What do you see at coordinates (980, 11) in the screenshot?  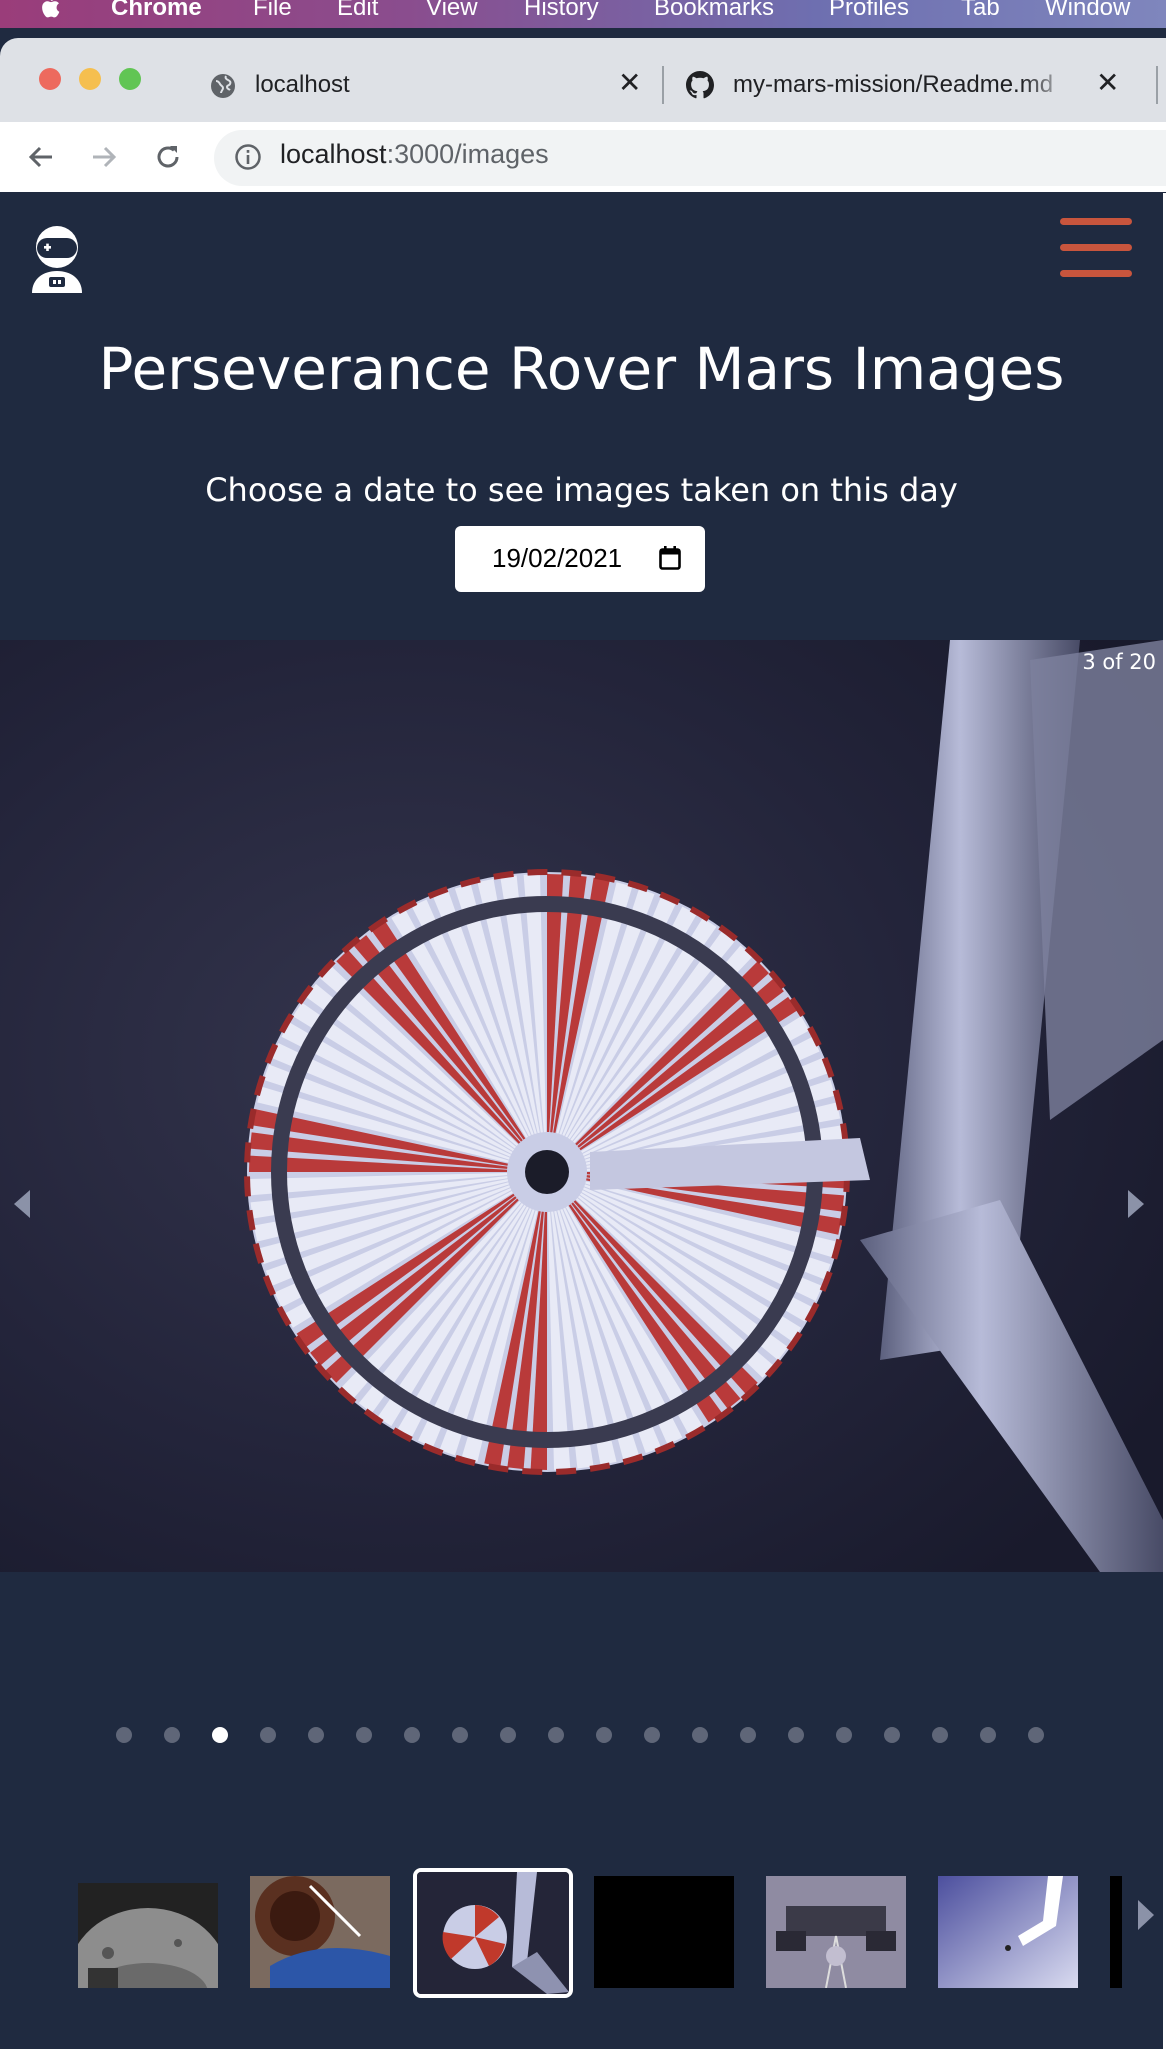 I see `menu-tab: Tab` at bounding box center [980, 11].